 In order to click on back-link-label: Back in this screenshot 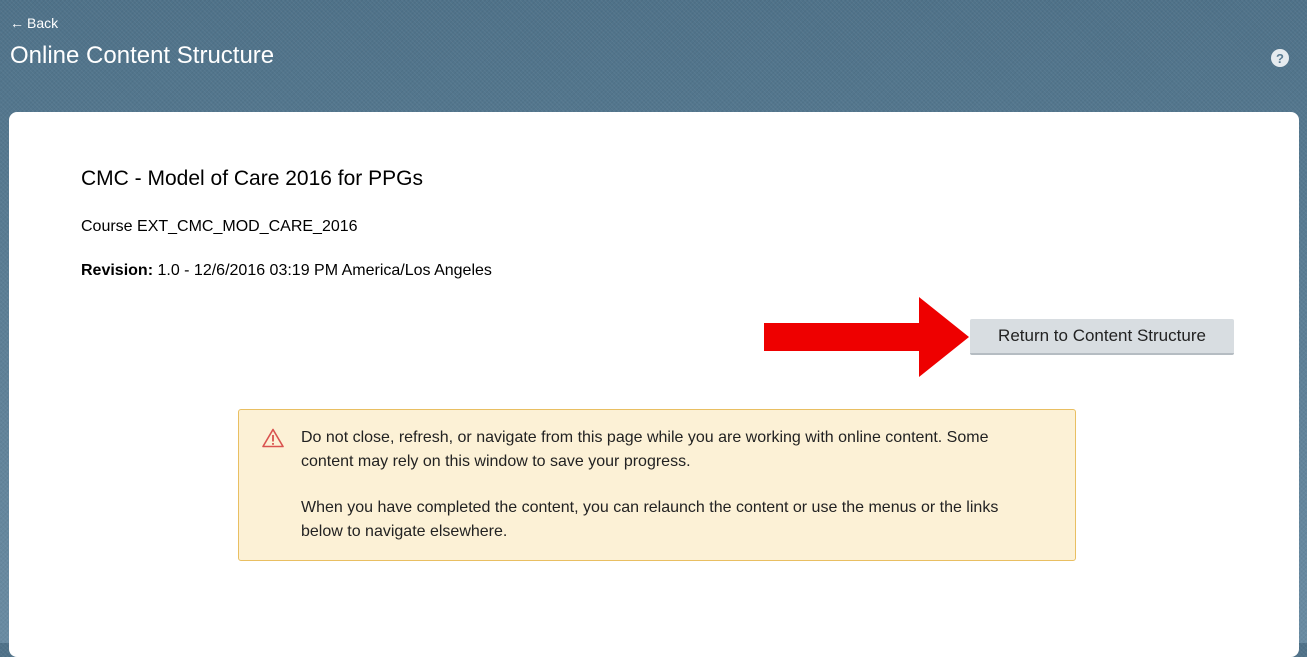, I will do `click(43, 23)`.